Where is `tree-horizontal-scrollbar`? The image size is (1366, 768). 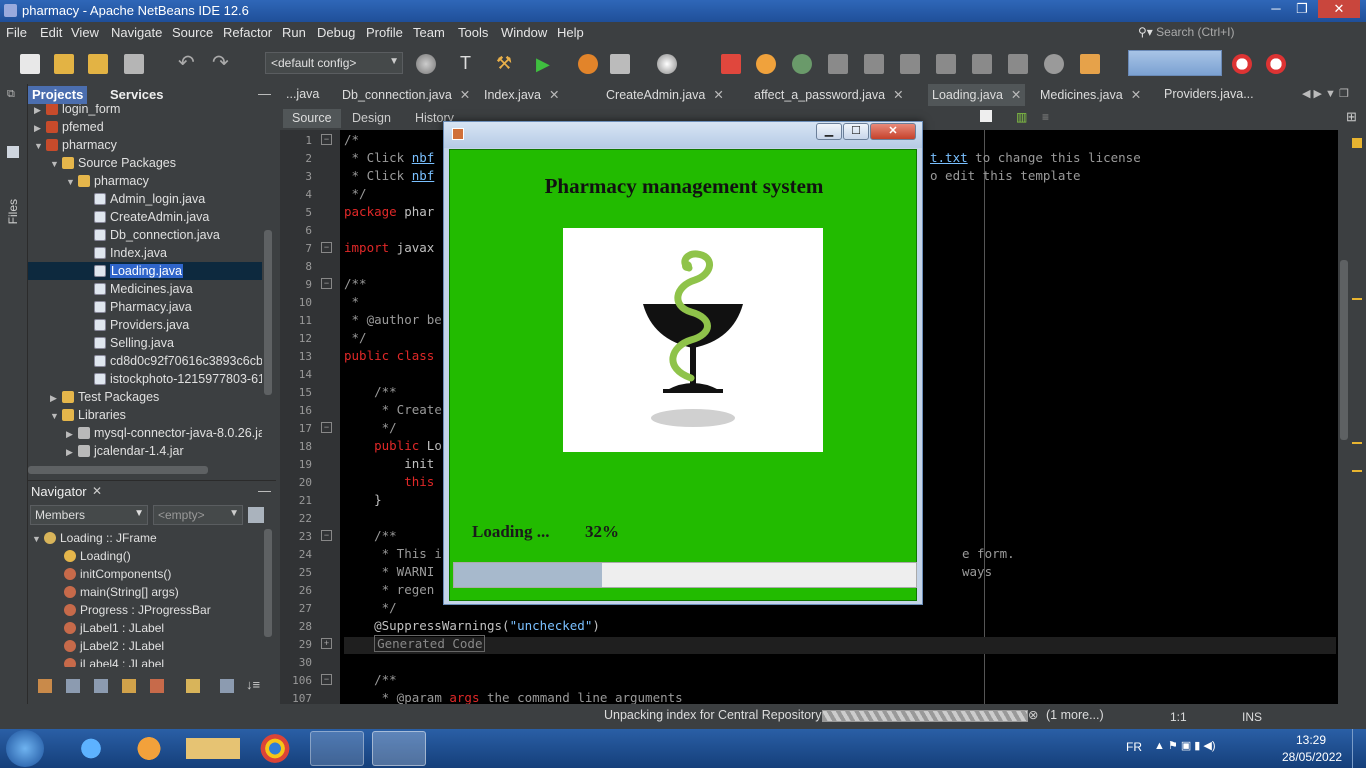 tree-horizontal-scrollbar is located at coordinates (118, 470).